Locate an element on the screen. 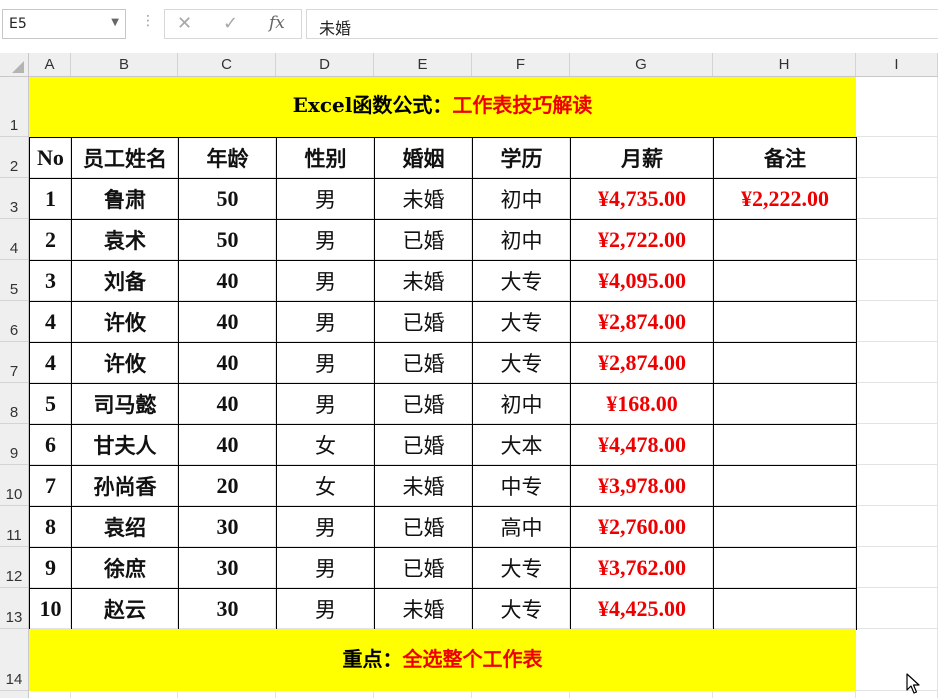 This screenshot has width=938, height=698. enter-icon: ✓ is located at coordinates (230, 23).